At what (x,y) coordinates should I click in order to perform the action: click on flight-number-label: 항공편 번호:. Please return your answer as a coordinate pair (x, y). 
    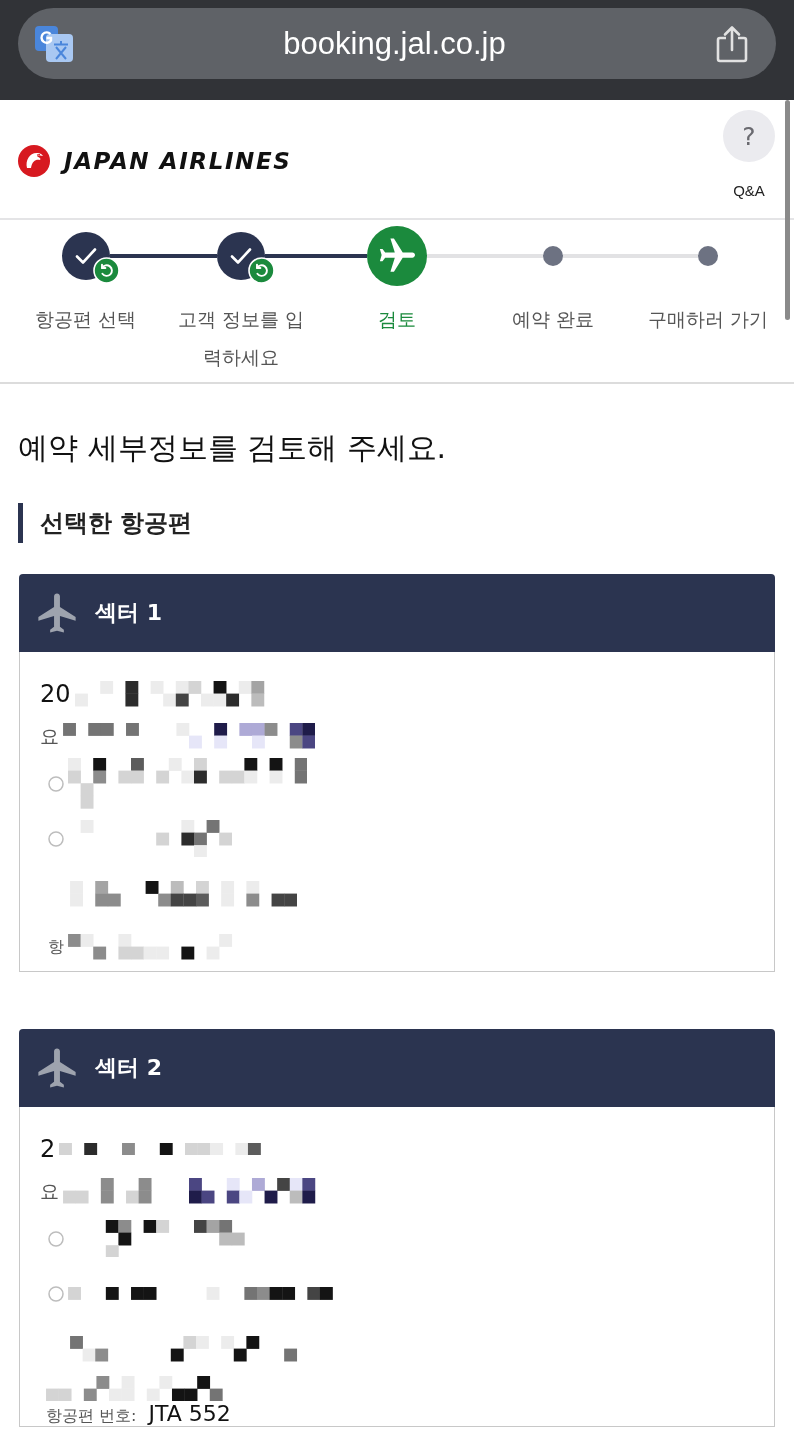
    Looking at the image, I should click on (91, 1416).